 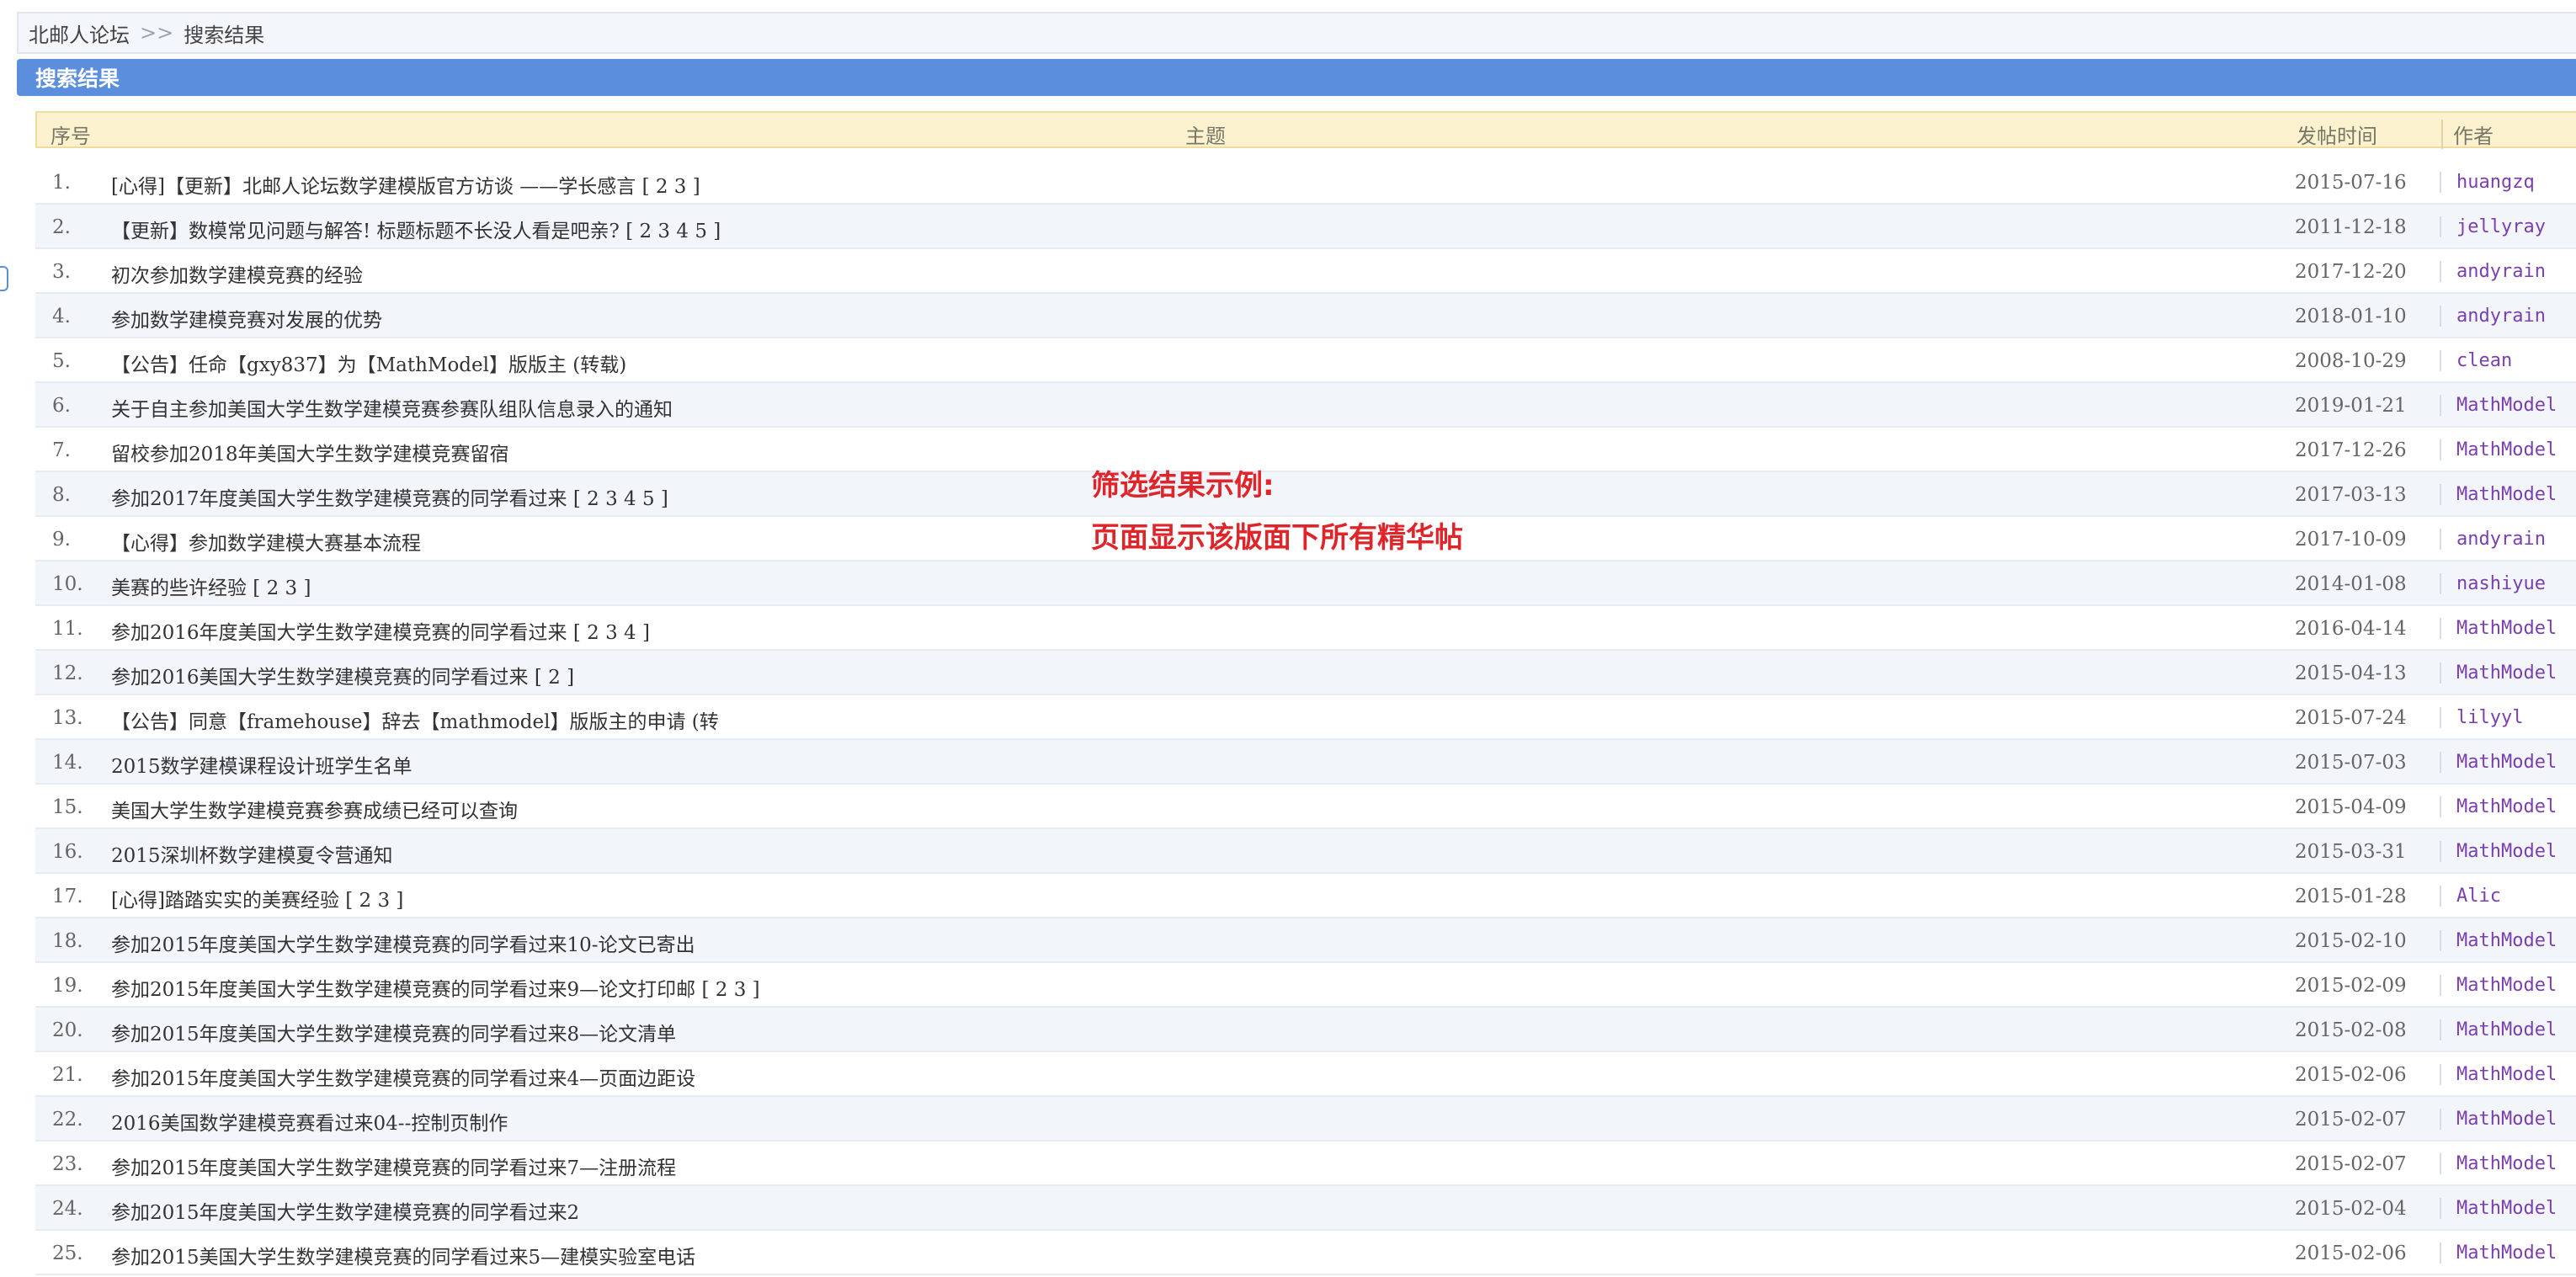 What do you see at coordinates (67, 807) in the screenshot?
I see `row-seq: 15.` at bounding box center [67, 807].